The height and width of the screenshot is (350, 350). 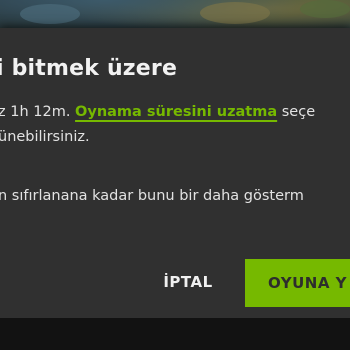 I want to click on dialog-title: i bitmek üzere, so click(x=89, y=68).